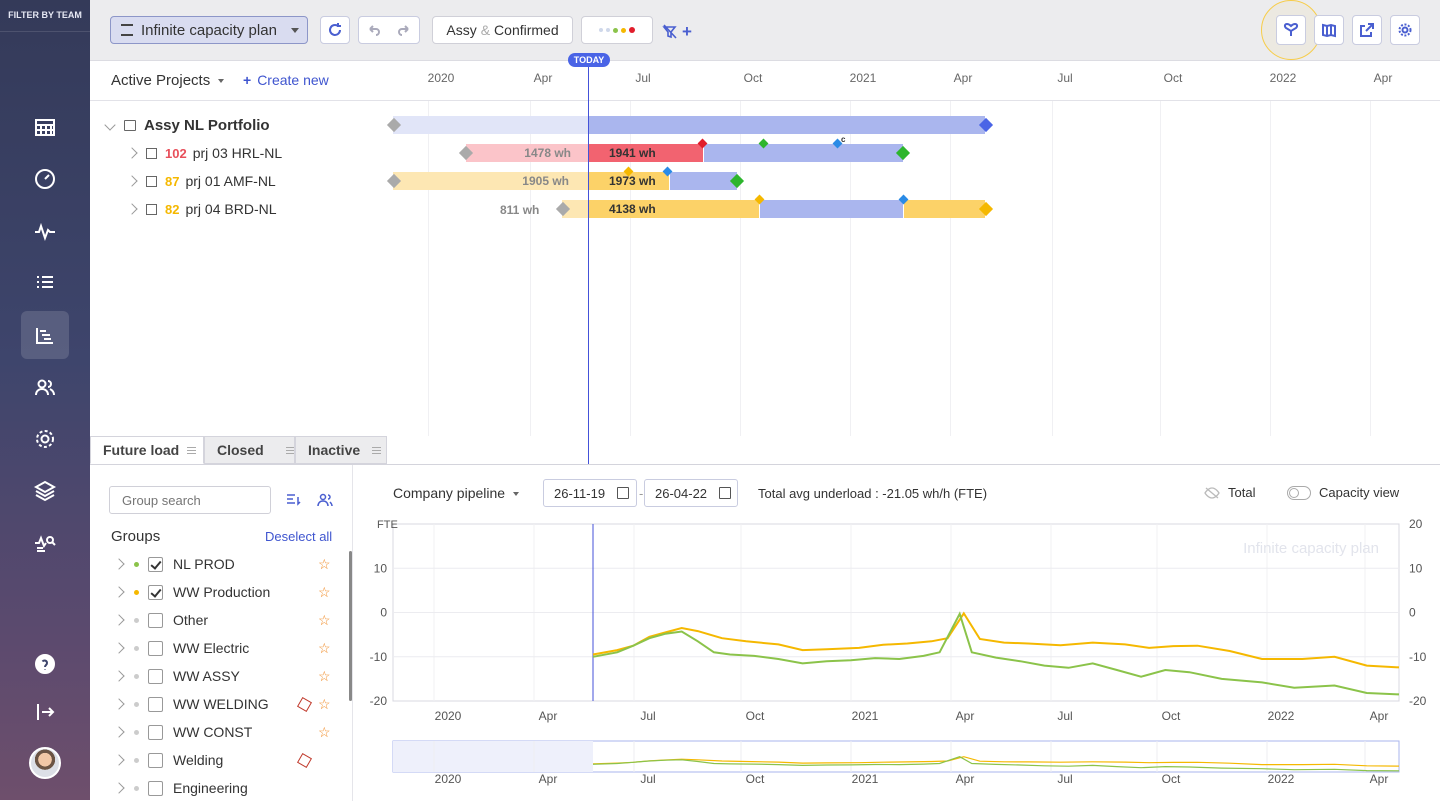 This screenshot has height=802, width=1440. Describe the element at coordinates (230, 181) in the screenshot. I see `project-name: prj 01 AMF-NL` at that location.